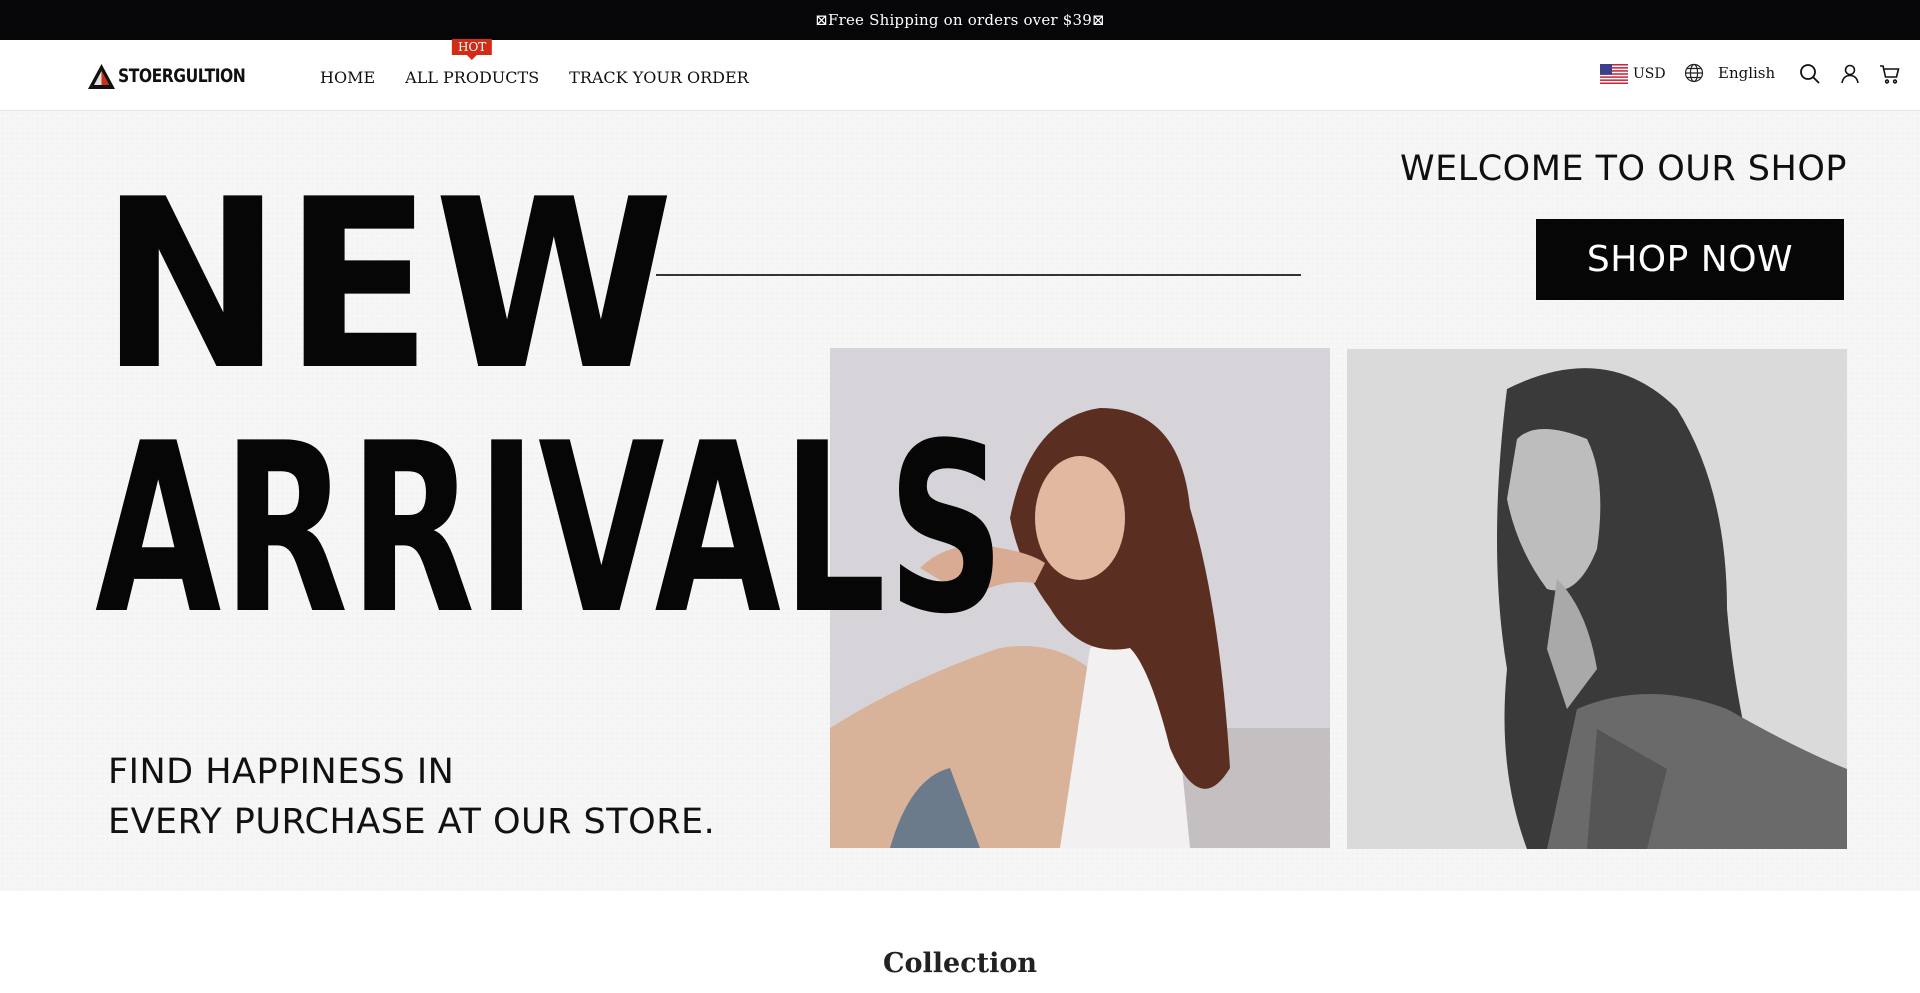 This screenshot has width=1920, height=993. I want to click on hero-divider-line, so click(978, 275).